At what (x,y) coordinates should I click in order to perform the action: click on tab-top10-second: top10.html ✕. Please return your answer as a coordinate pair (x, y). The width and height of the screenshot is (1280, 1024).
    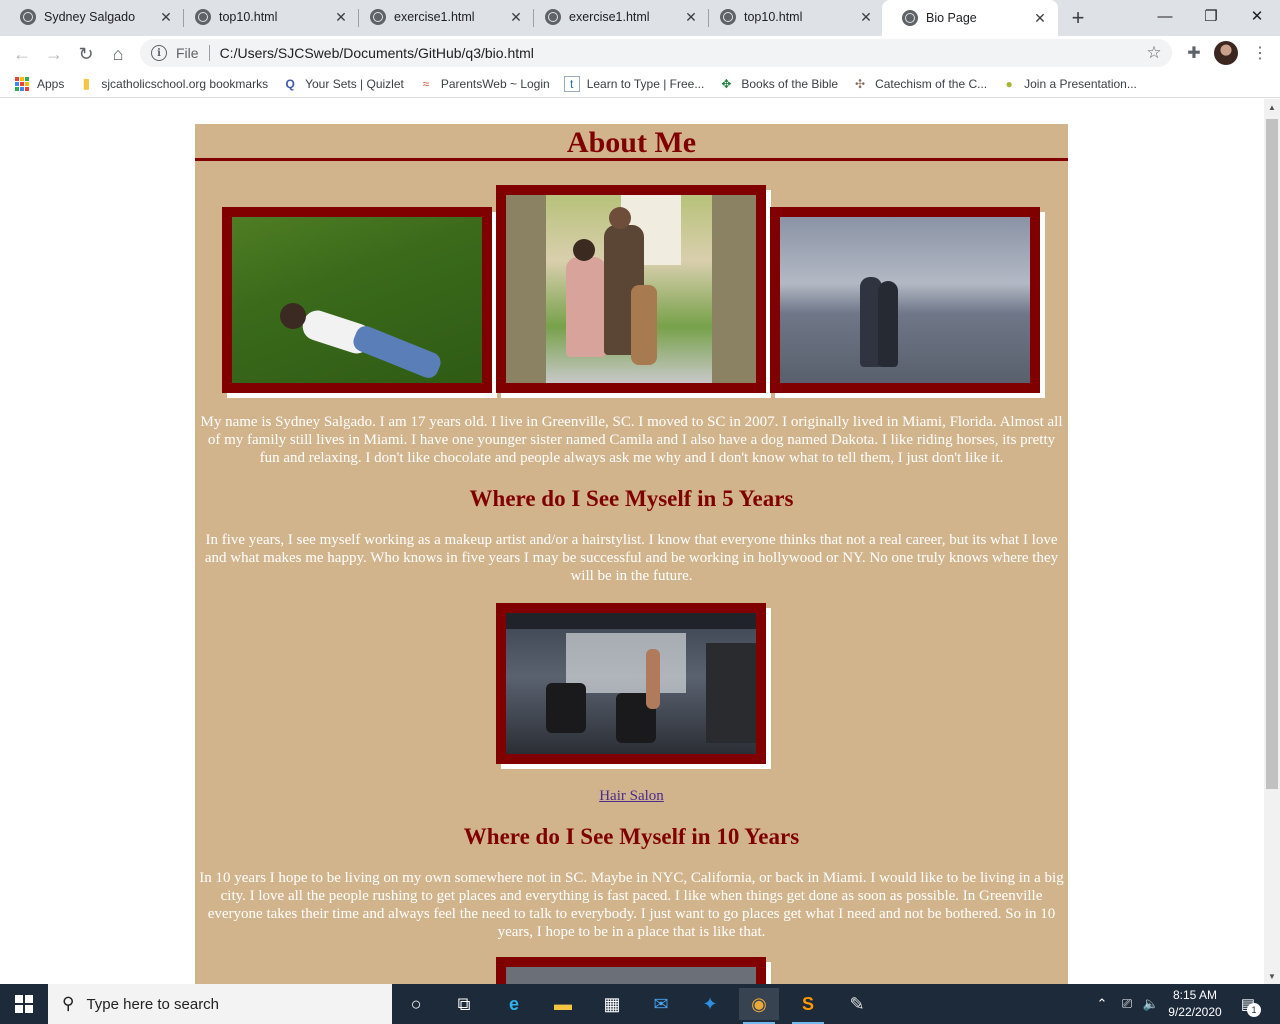
    Looking at the image, I should click on (792, 17).